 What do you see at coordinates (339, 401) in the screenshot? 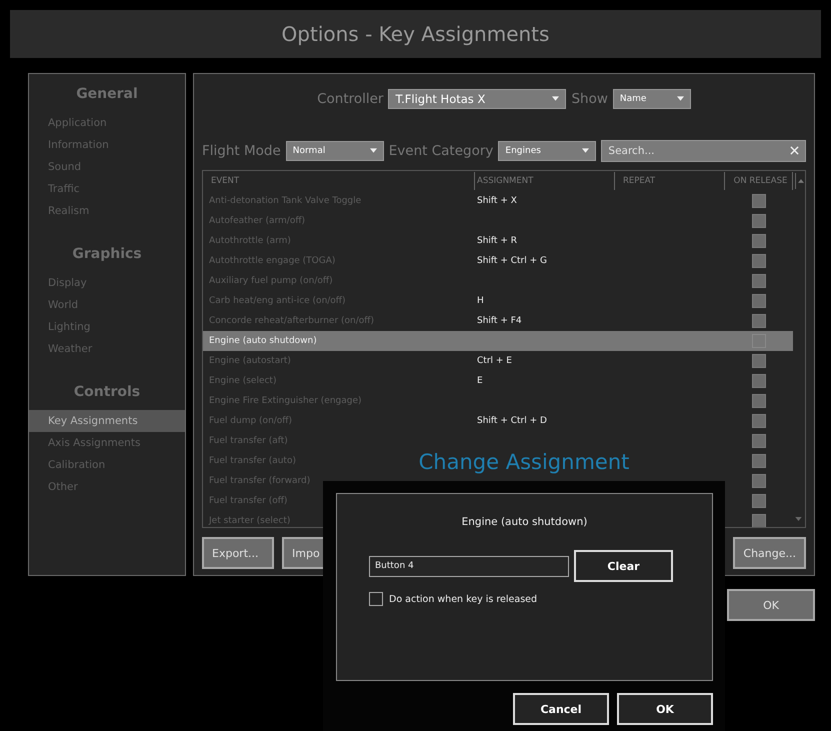
I see `event-cell: Engine Fire Extinguisher (engage)` at bounding box center [339, 401].